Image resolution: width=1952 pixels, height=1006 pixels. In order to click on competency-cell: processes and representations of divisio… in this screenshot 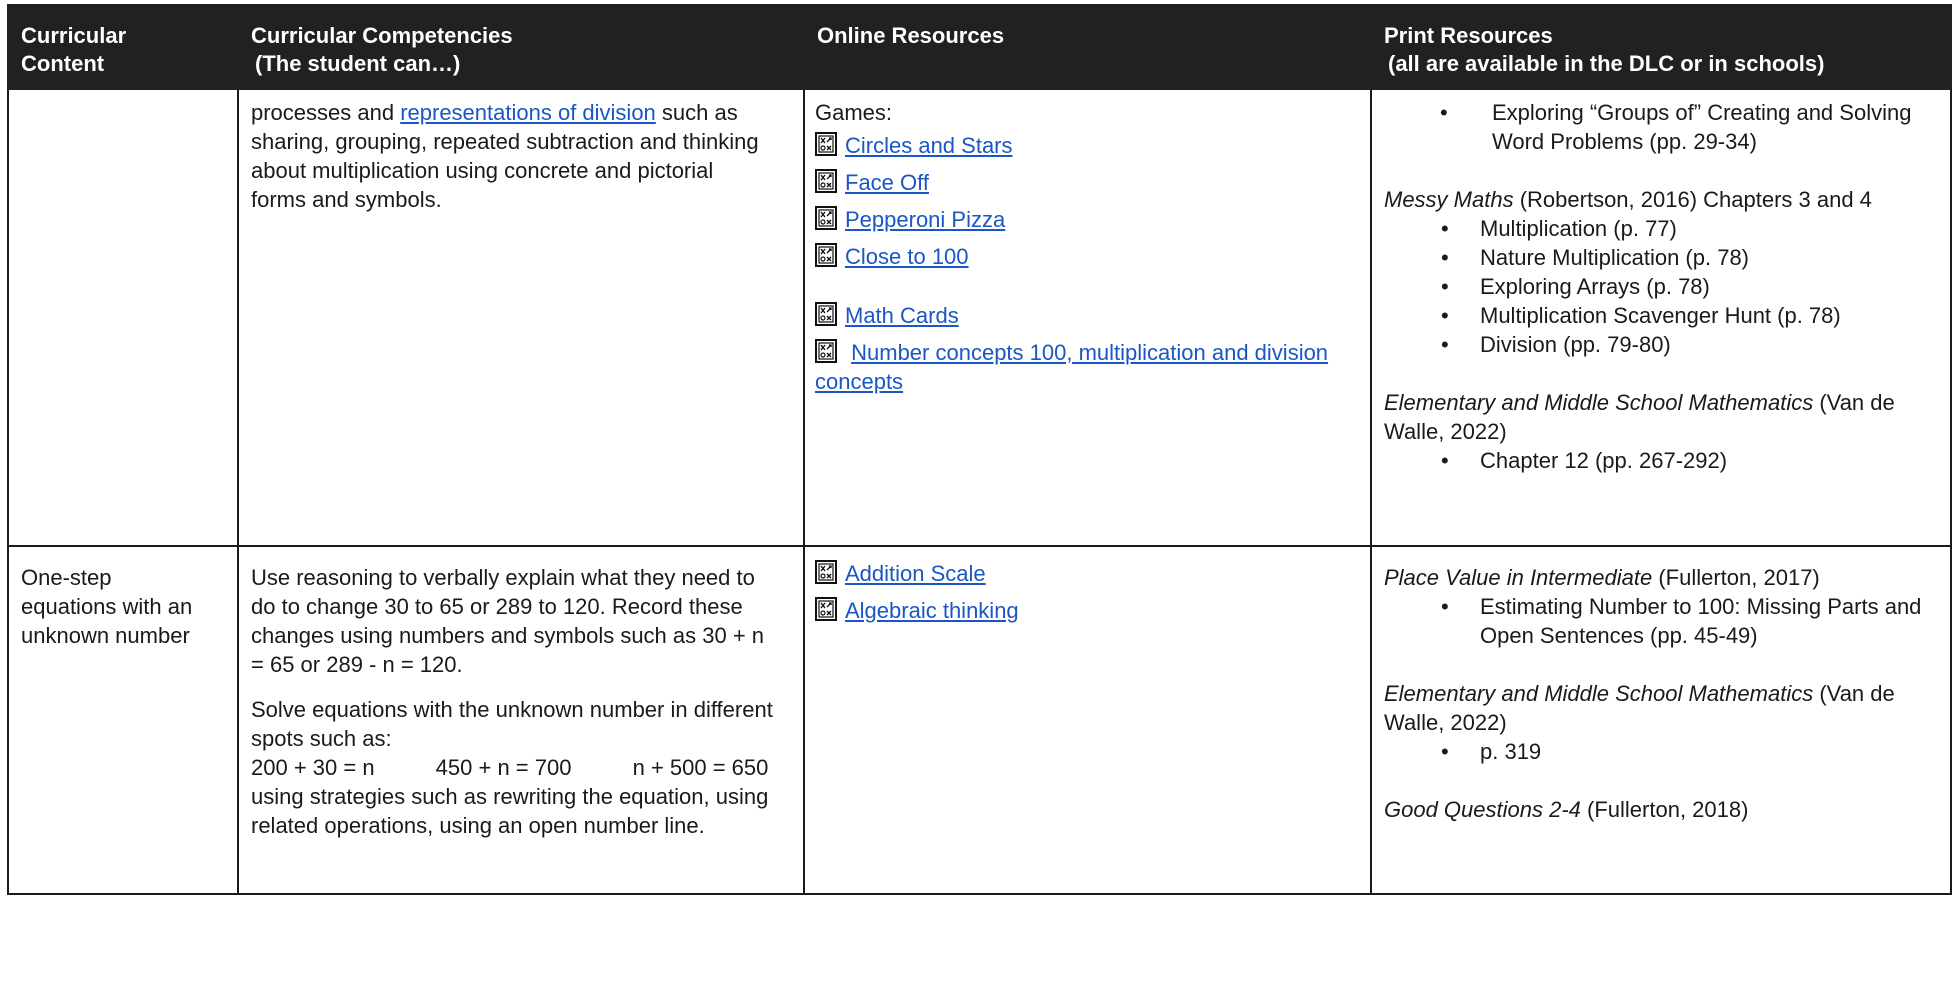, I will do `click(521, 317)`.